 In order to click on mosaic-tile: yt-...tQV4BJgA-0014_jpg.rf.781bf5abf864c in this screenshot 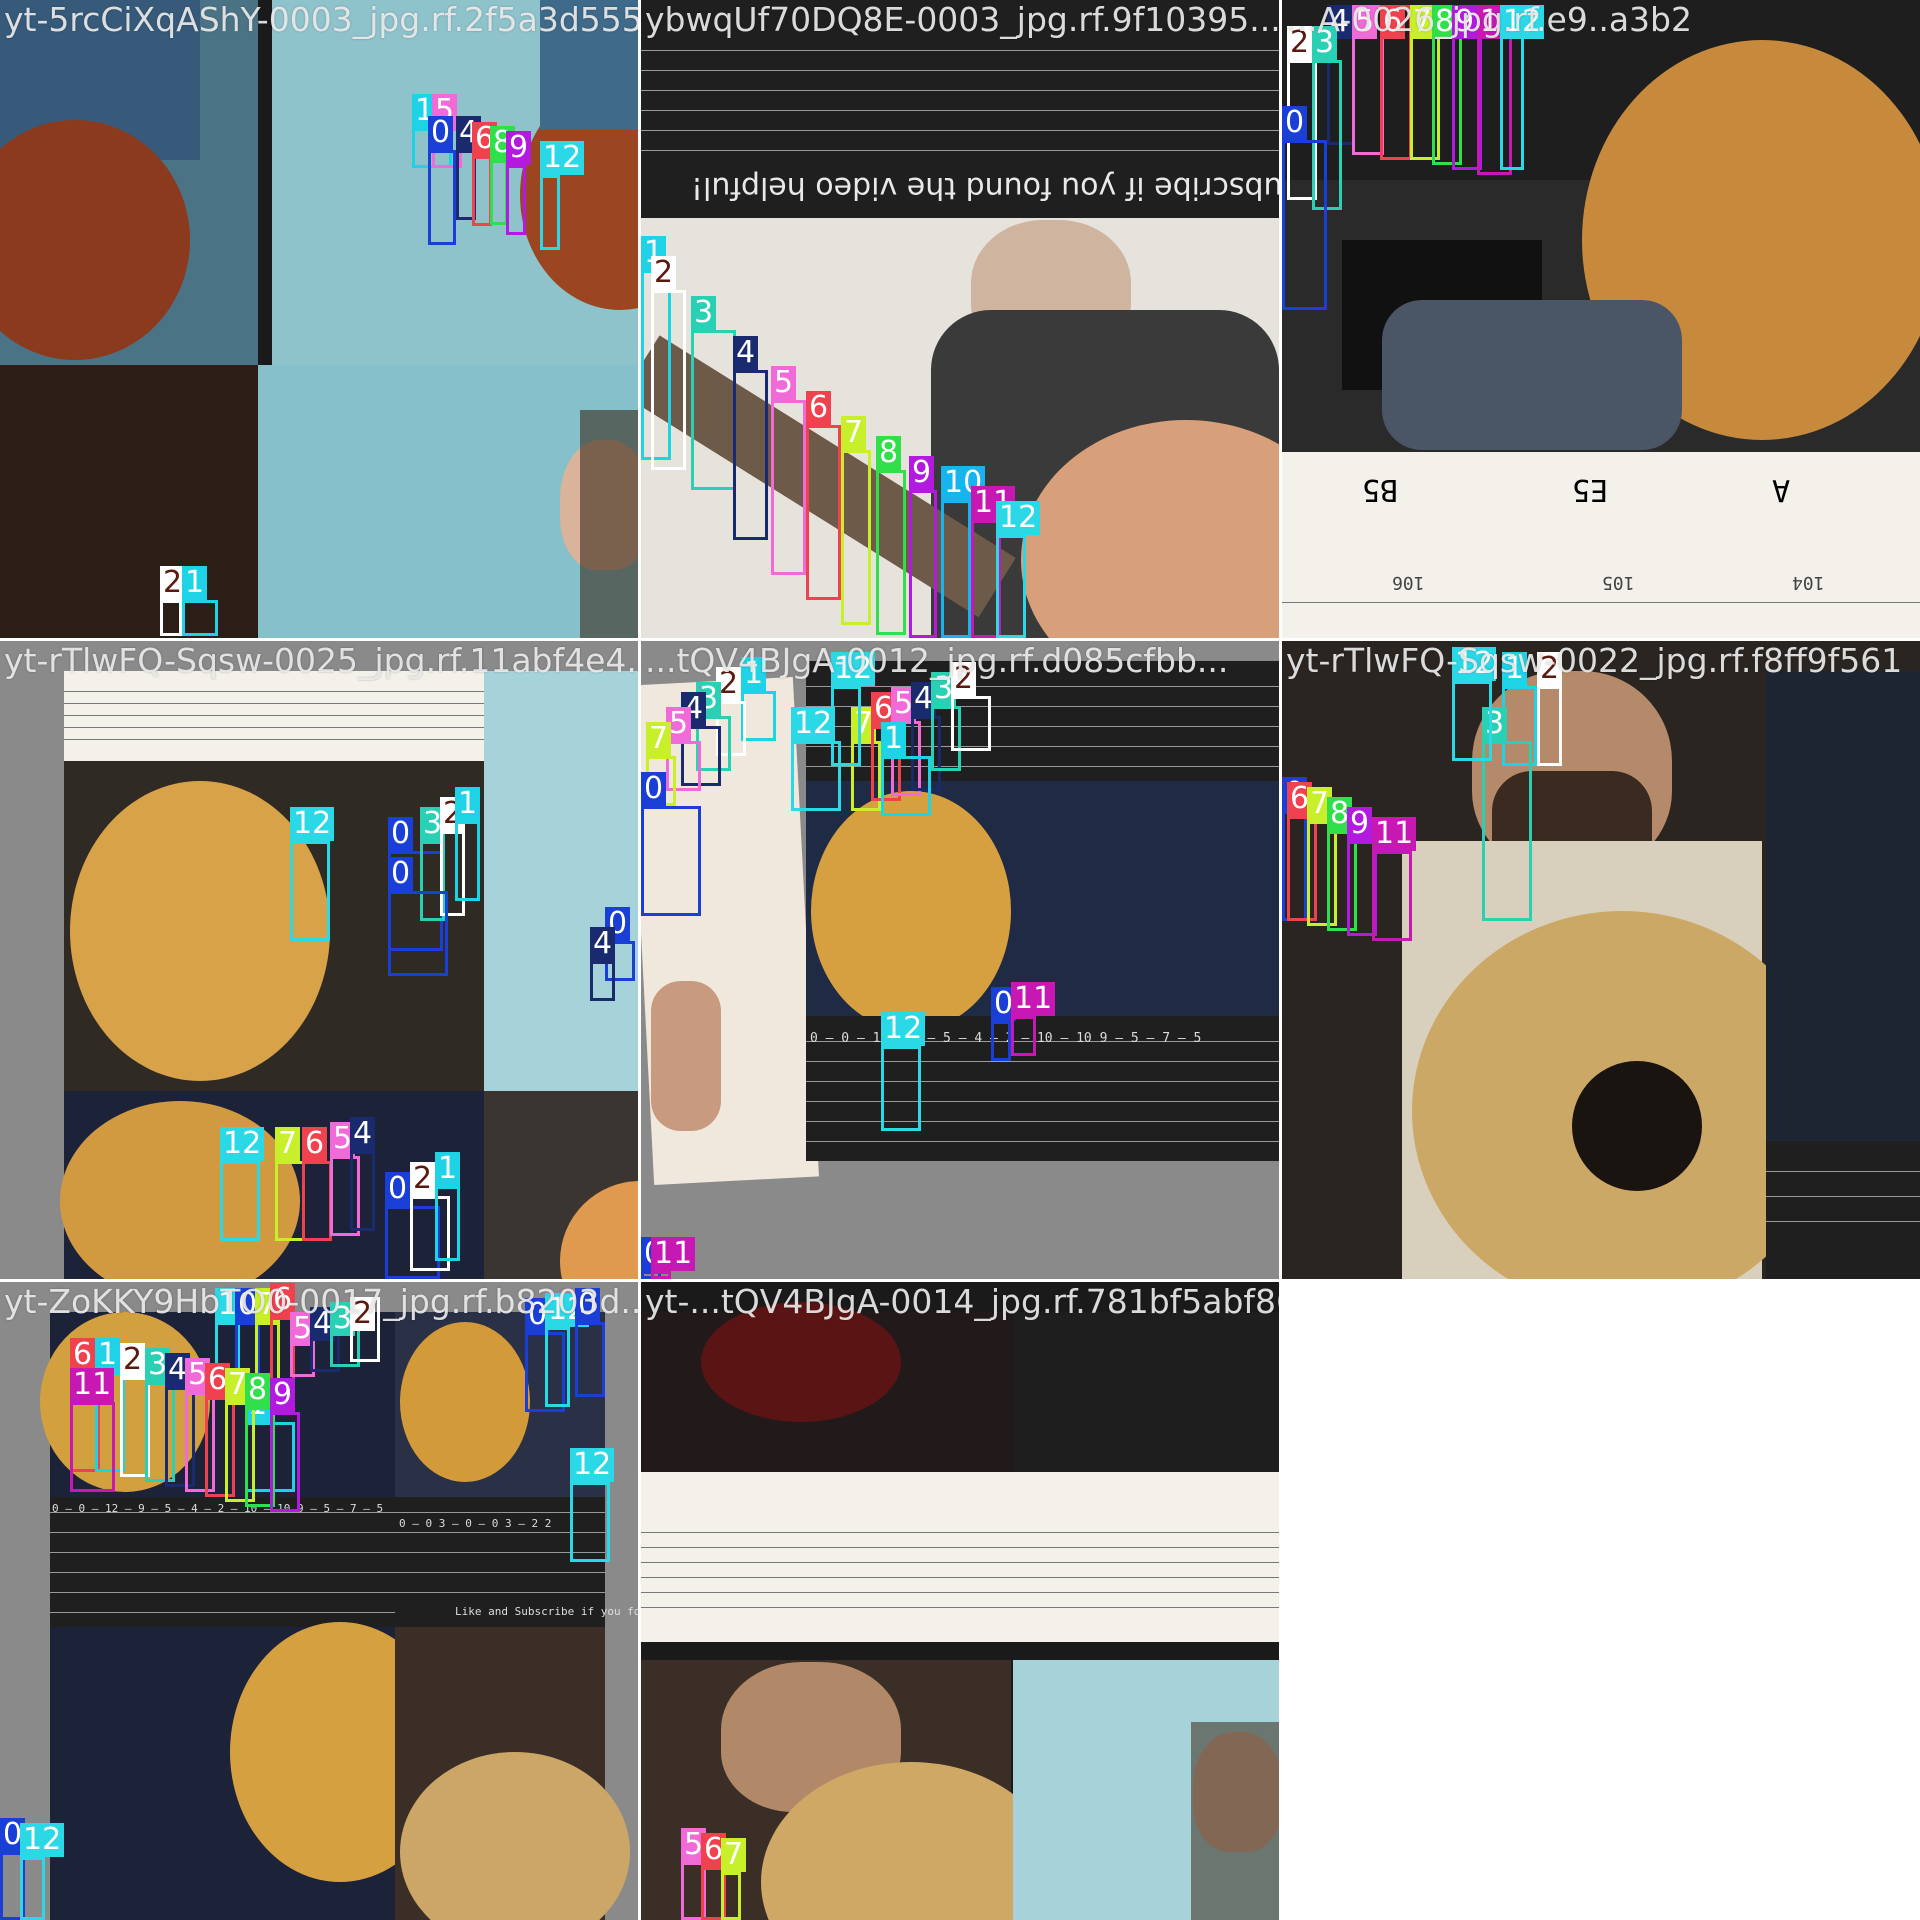, I will do `click(960, 1601)`.